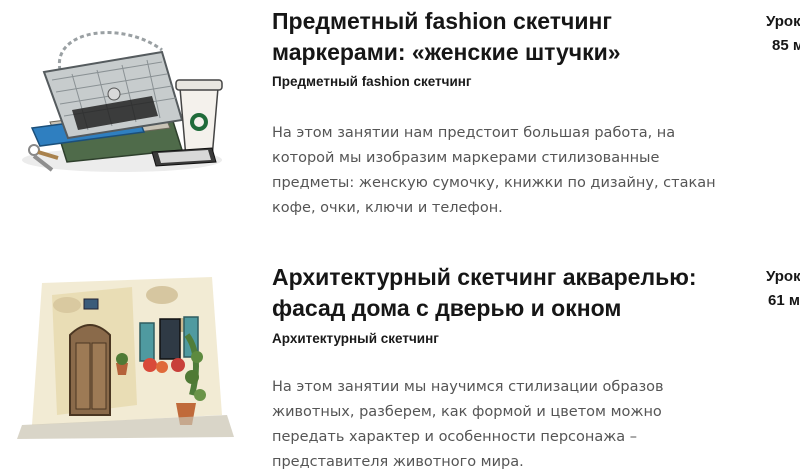  Describe the element at coordinates (355, 338) in the screenshot. I see `lesson-category: Архитектурный скетчинг` at that location.